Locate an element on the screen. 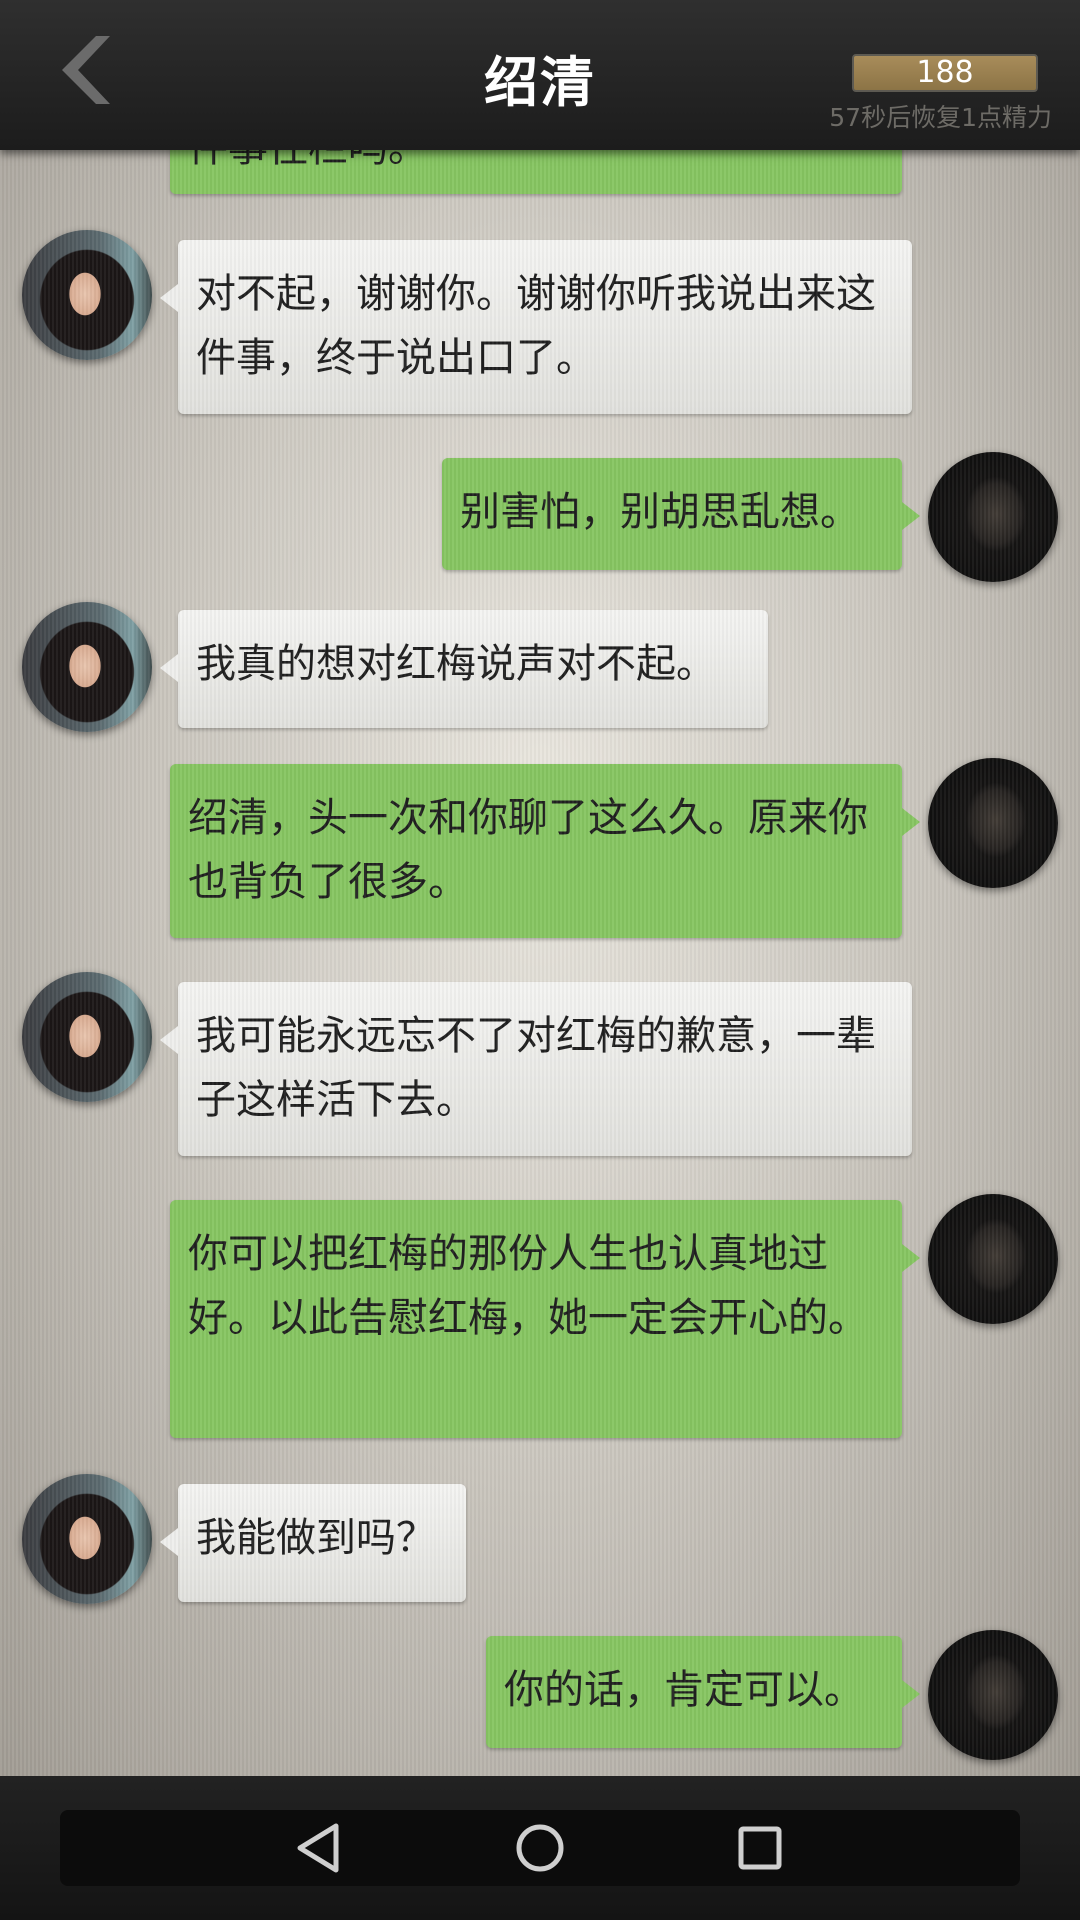  chat-bubble-player: 你的话，肯定可以。 is located at coordinates (703, 1692).